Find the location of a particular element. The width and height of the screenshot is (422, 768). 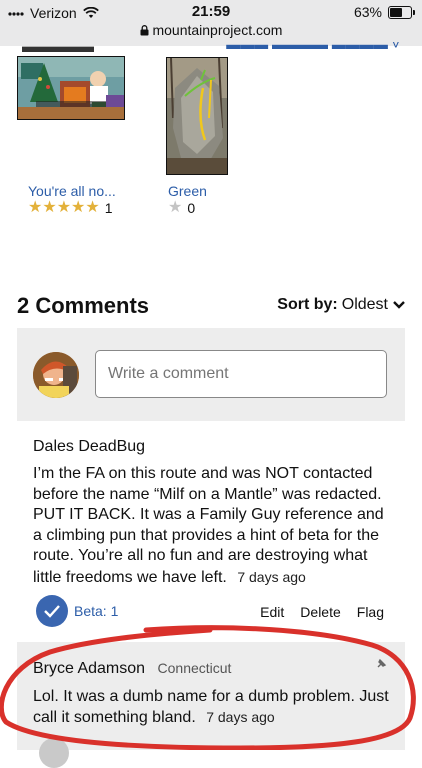

battery-percent: 63% is located at coordinates (367, 12).